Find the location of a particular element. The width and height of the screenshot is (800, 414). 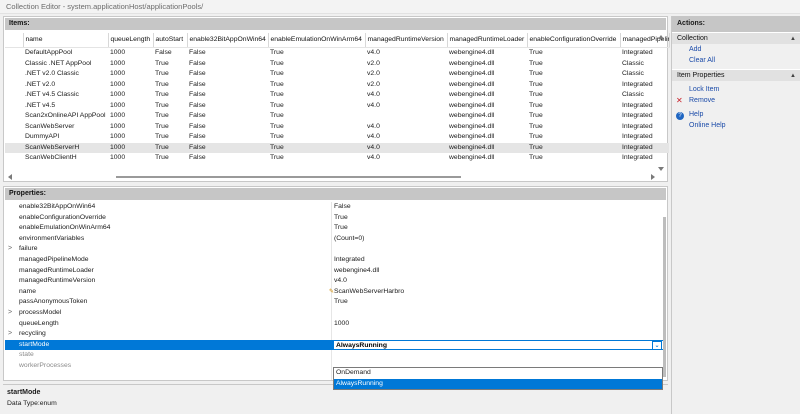

property-row-passanonymoustoken: passAnonymousToken True is located at coordinates (330, 302).